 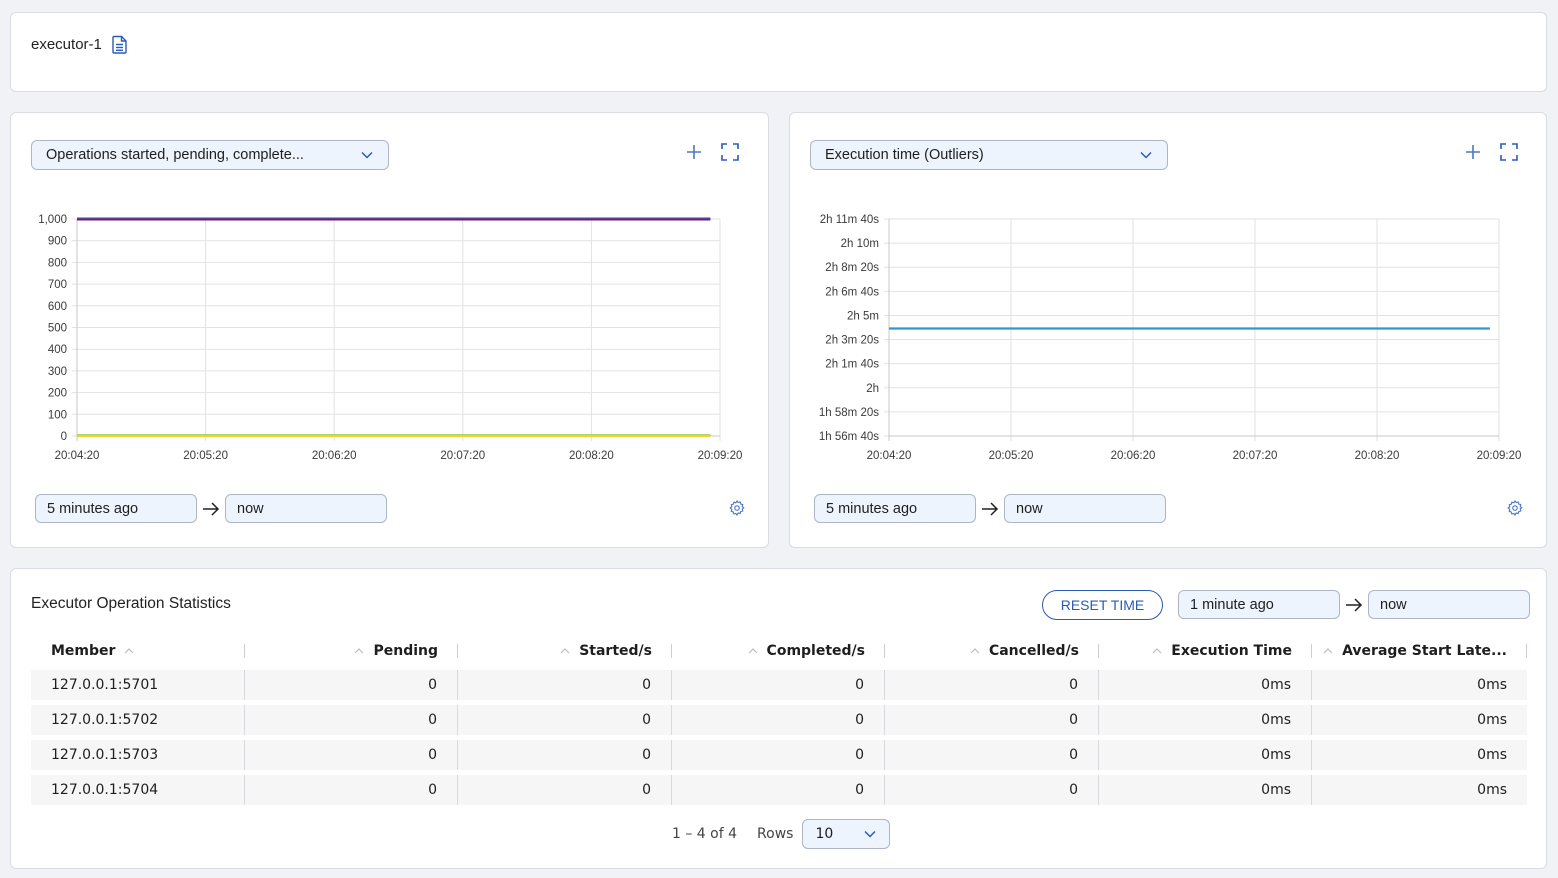 I want to click on metric-select: Execution time (Outliers), so click(x=989, y=155).